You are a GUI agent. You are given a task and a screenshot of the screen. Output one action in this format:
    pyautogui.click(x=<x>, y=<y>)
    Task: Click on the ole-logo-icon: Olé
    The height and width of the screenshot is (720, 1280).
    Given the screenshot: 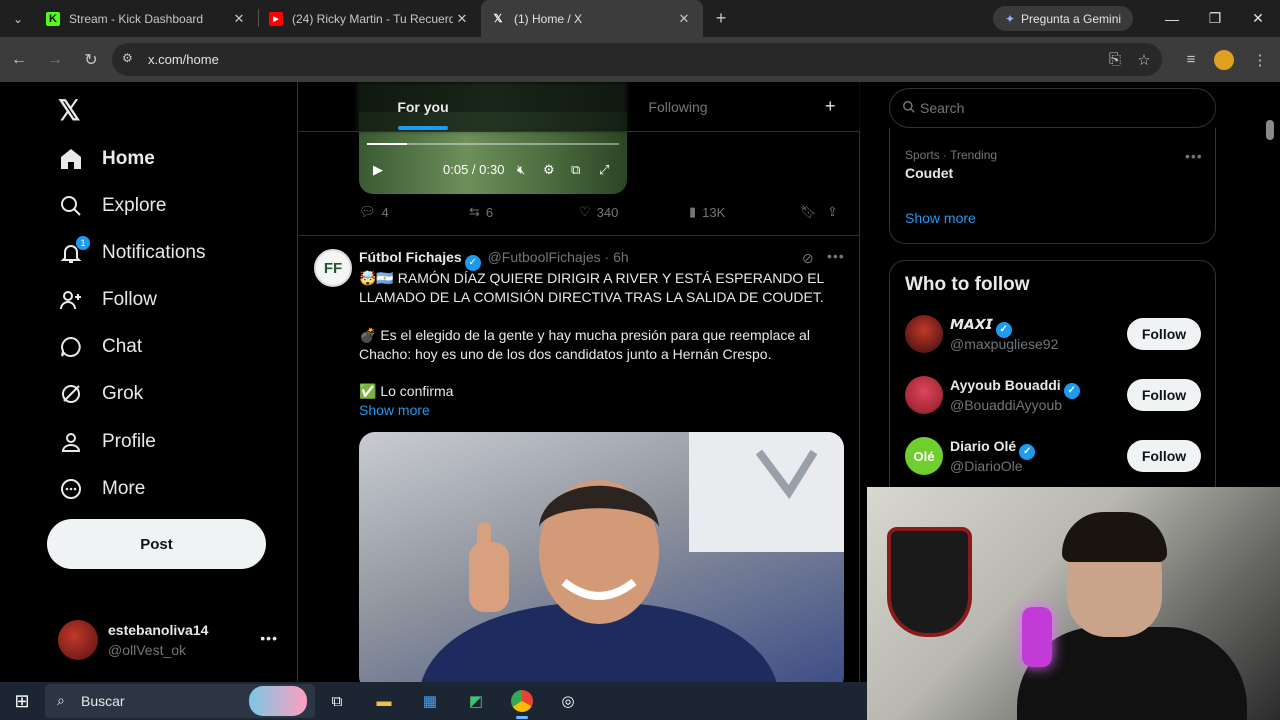 What is the action you would take?
    pyautogui.click(x=924, y=456)
    